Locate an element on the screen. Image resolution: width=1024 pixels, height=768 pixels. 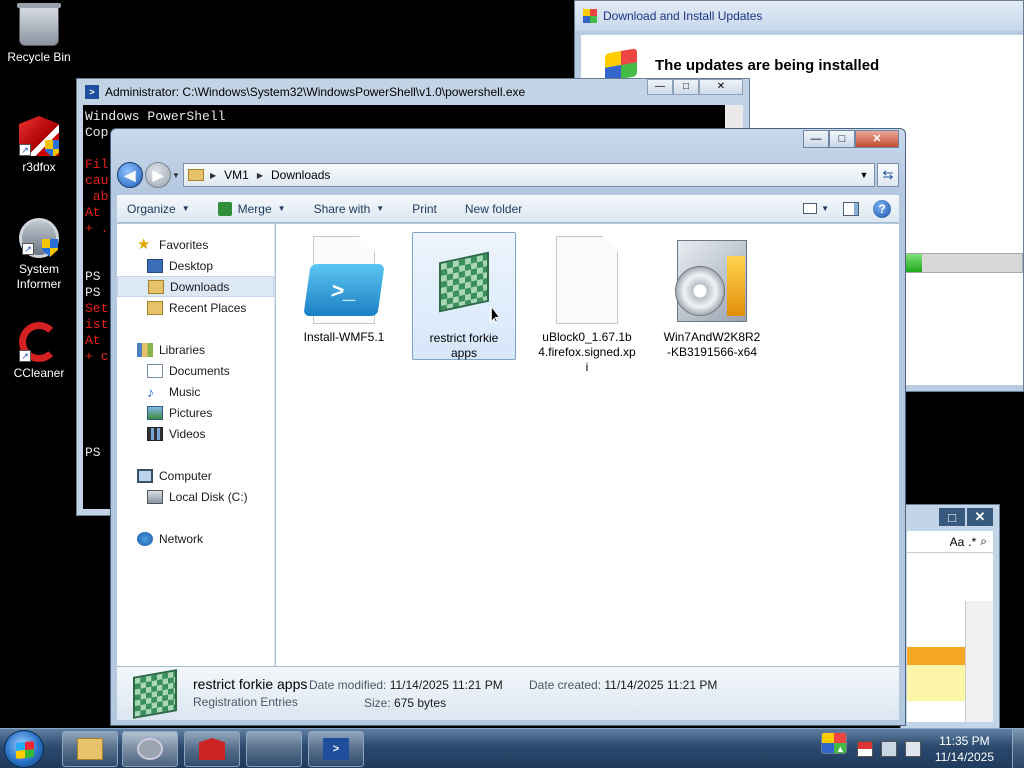
new-folder-label: New folder is located at coordinates (493, 208).